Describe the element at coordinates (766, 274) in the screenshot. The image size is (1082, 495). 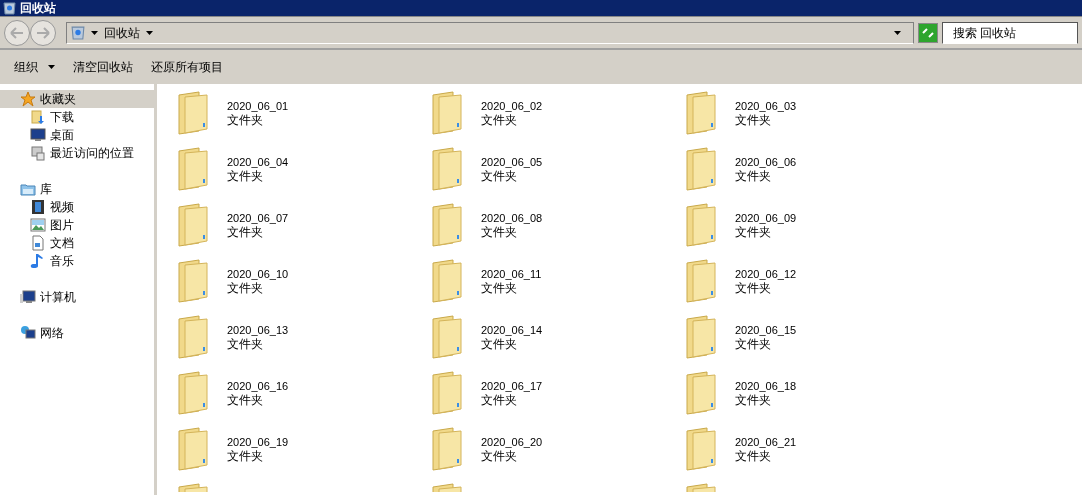
I see `folder-name: 2020_06_12` at that location.